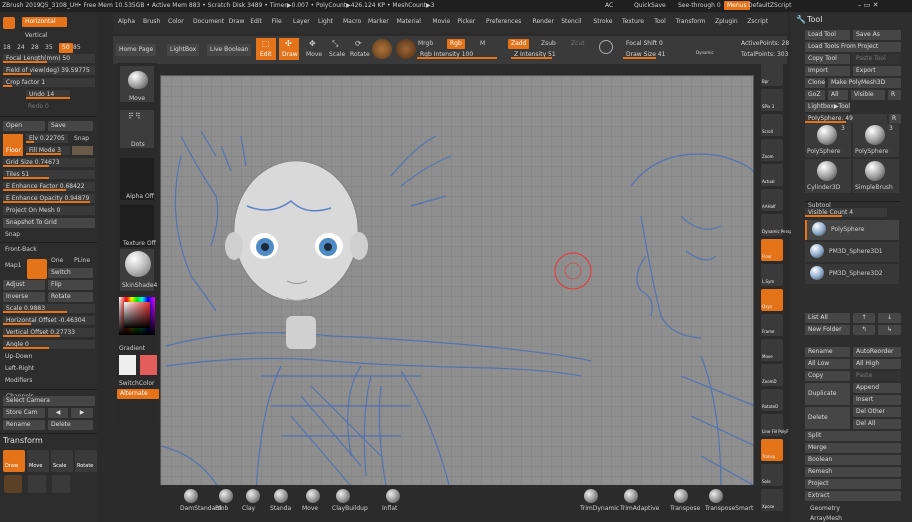 This screenshot has height=522, width=912. I want to click on menu-movie: Movie, so click(441, 21).